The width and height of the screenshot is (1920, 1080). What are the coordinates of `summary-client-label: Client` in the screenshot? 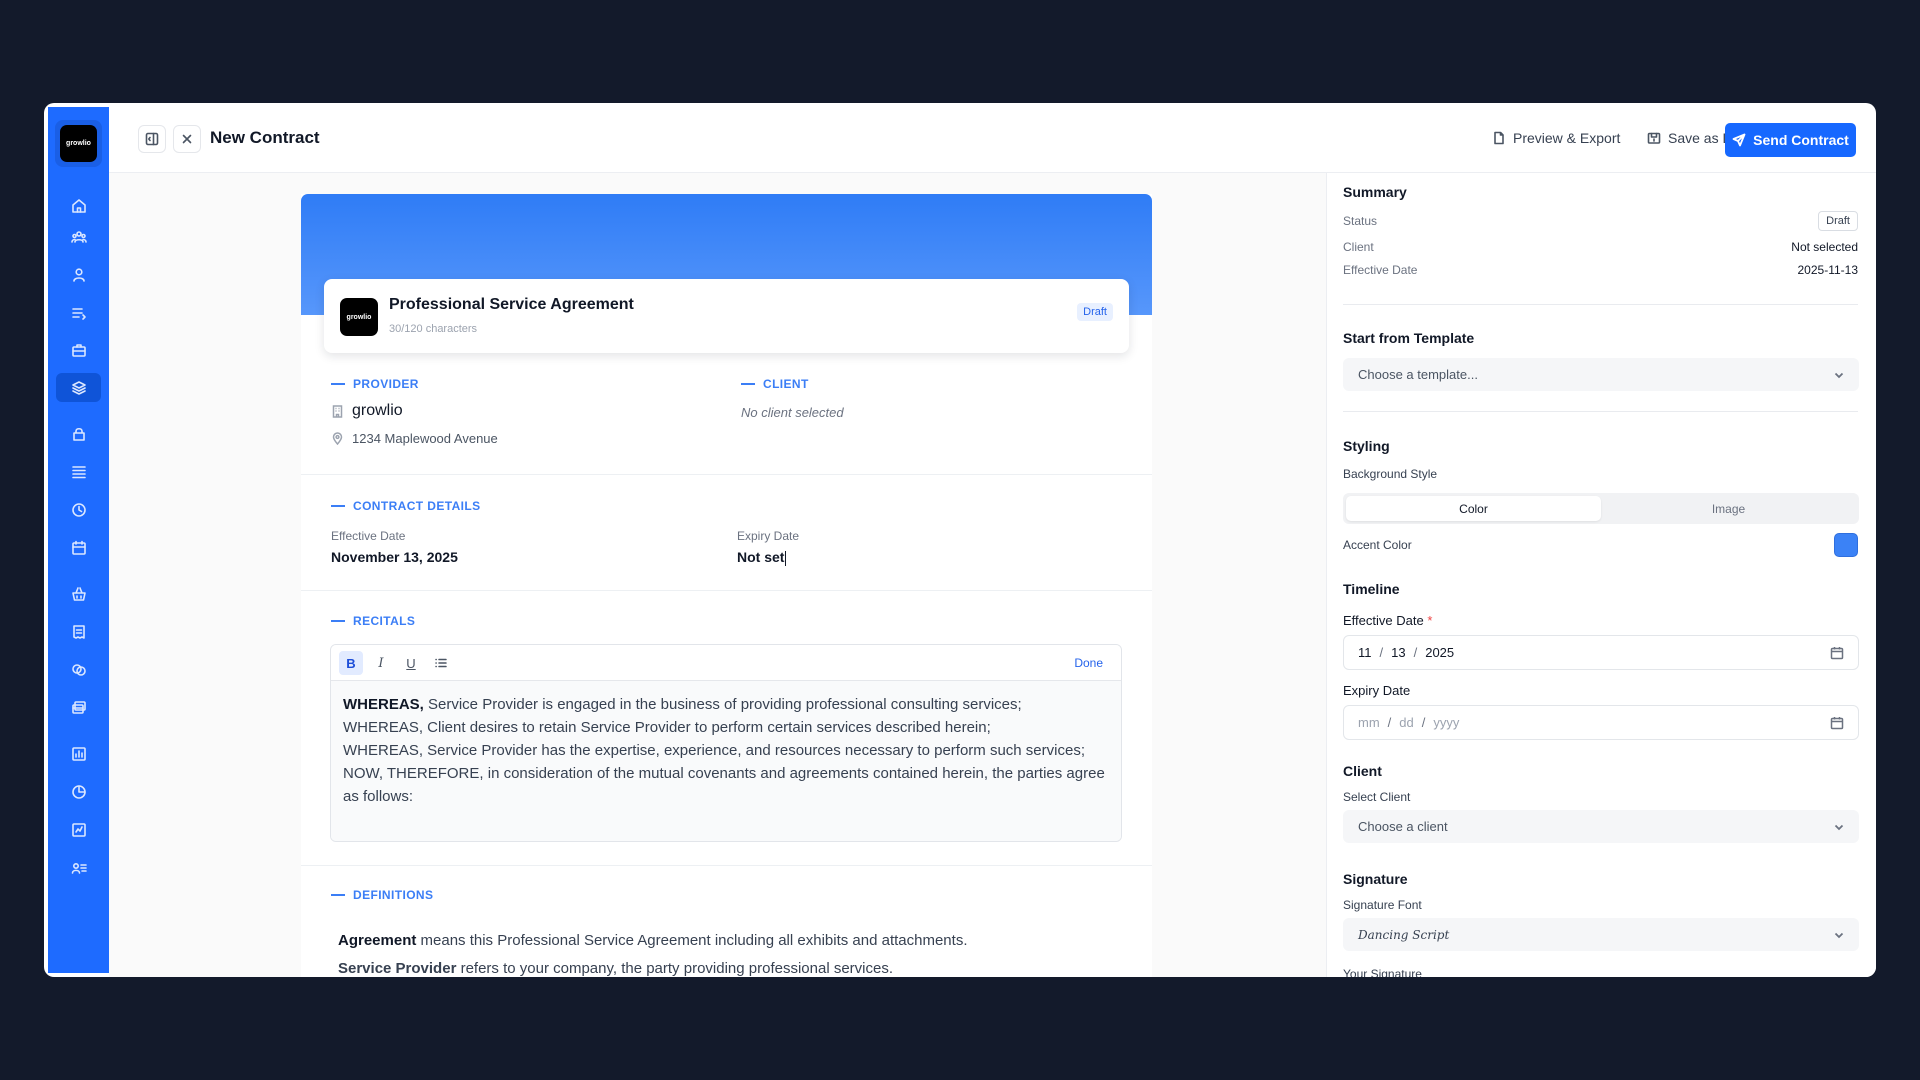 It's located at (1358, 247).